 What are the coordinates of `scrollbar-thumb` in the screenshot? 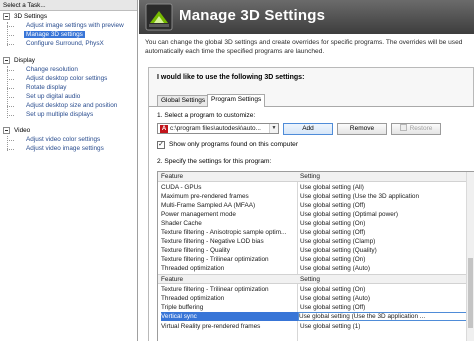 It's located at (470, 293).